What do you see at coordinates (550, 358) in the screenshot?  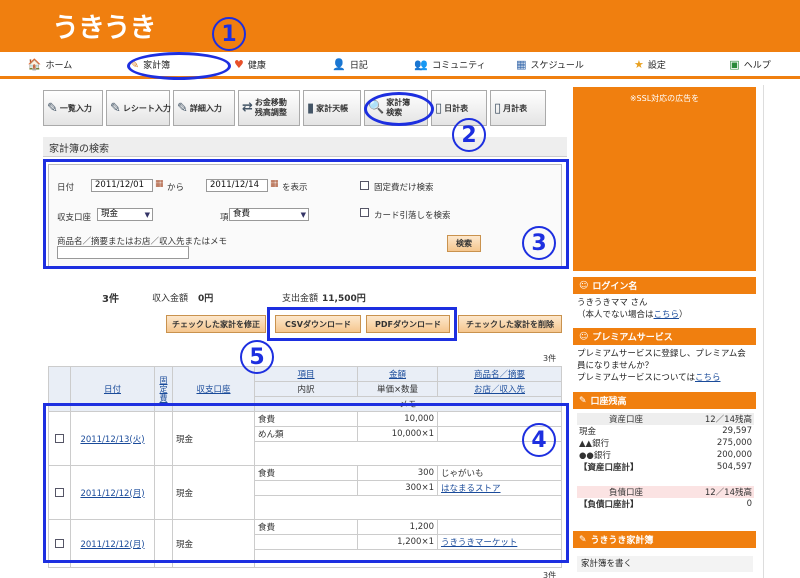 I see `table-count: 3件` at bounding box center [550, 358].